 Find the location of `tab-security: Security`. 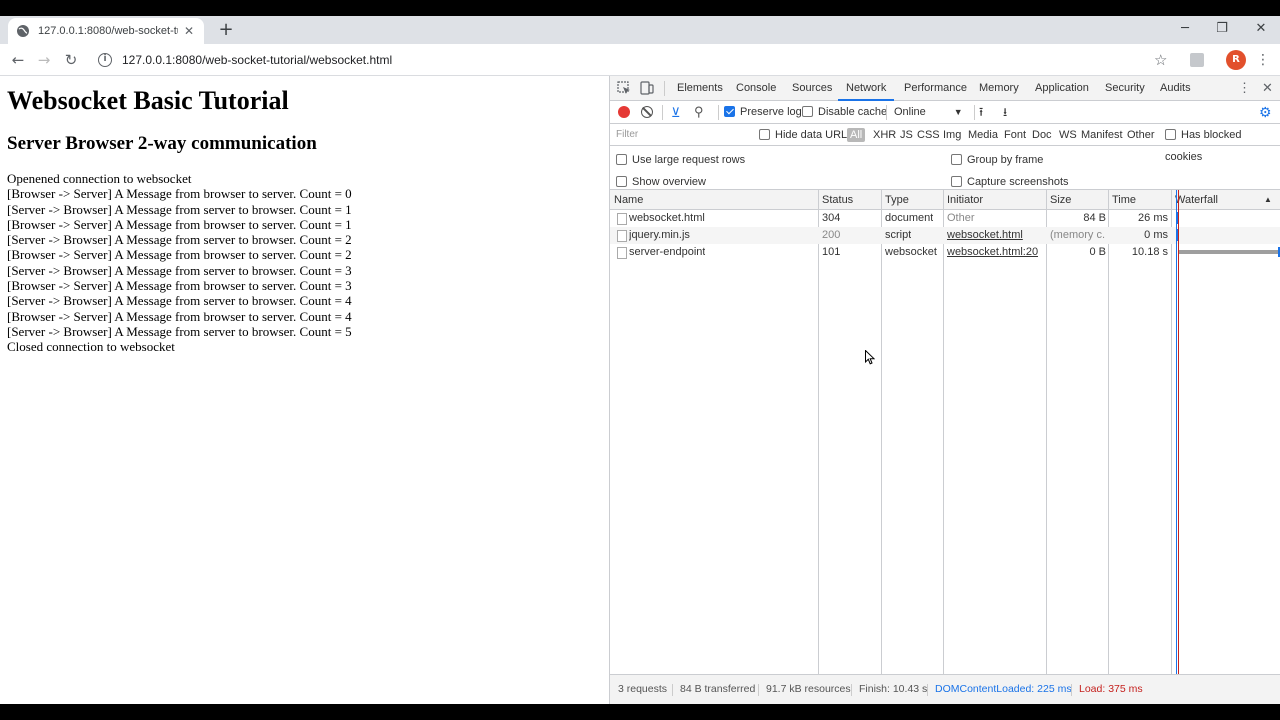

tab-security: Security is located at coordinates (1125, 88).